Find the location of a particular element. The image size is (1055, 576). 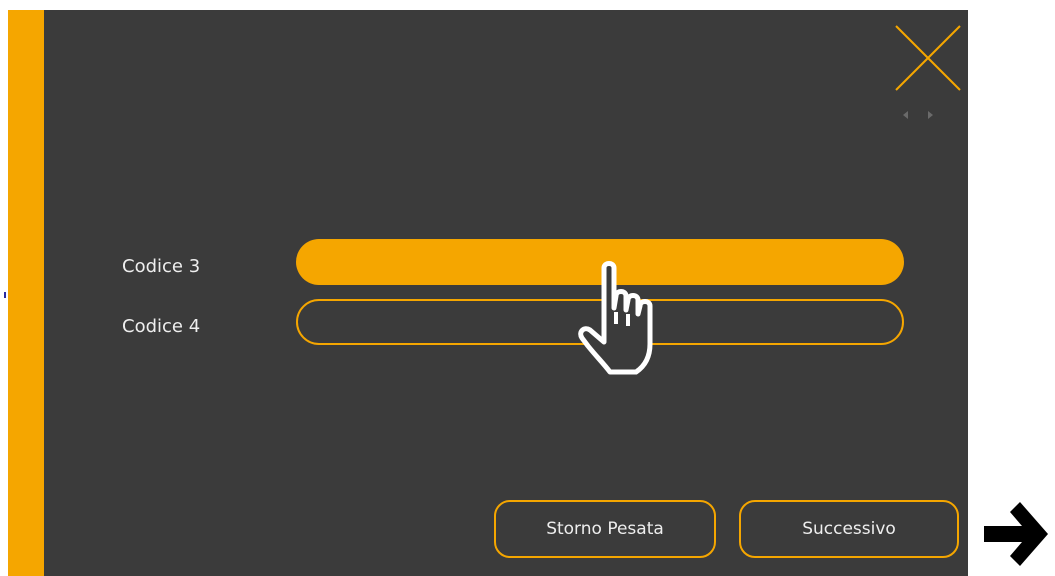

close-icon is located at coordinates (928, 58).